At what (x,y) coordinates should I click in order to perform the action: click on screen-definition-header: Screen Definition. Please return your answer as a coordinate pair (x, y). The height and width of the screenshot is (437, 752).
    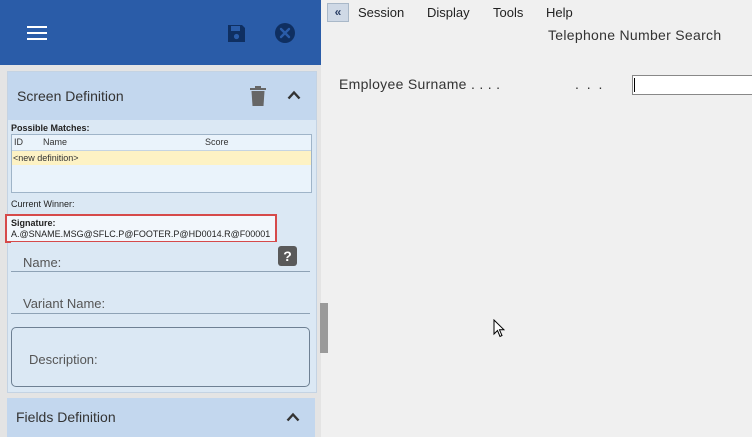
    Looking at the image, I should click on (162, 96).